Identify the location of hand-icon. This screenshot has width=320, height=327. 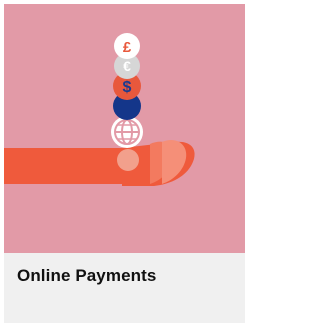
(99, 162).